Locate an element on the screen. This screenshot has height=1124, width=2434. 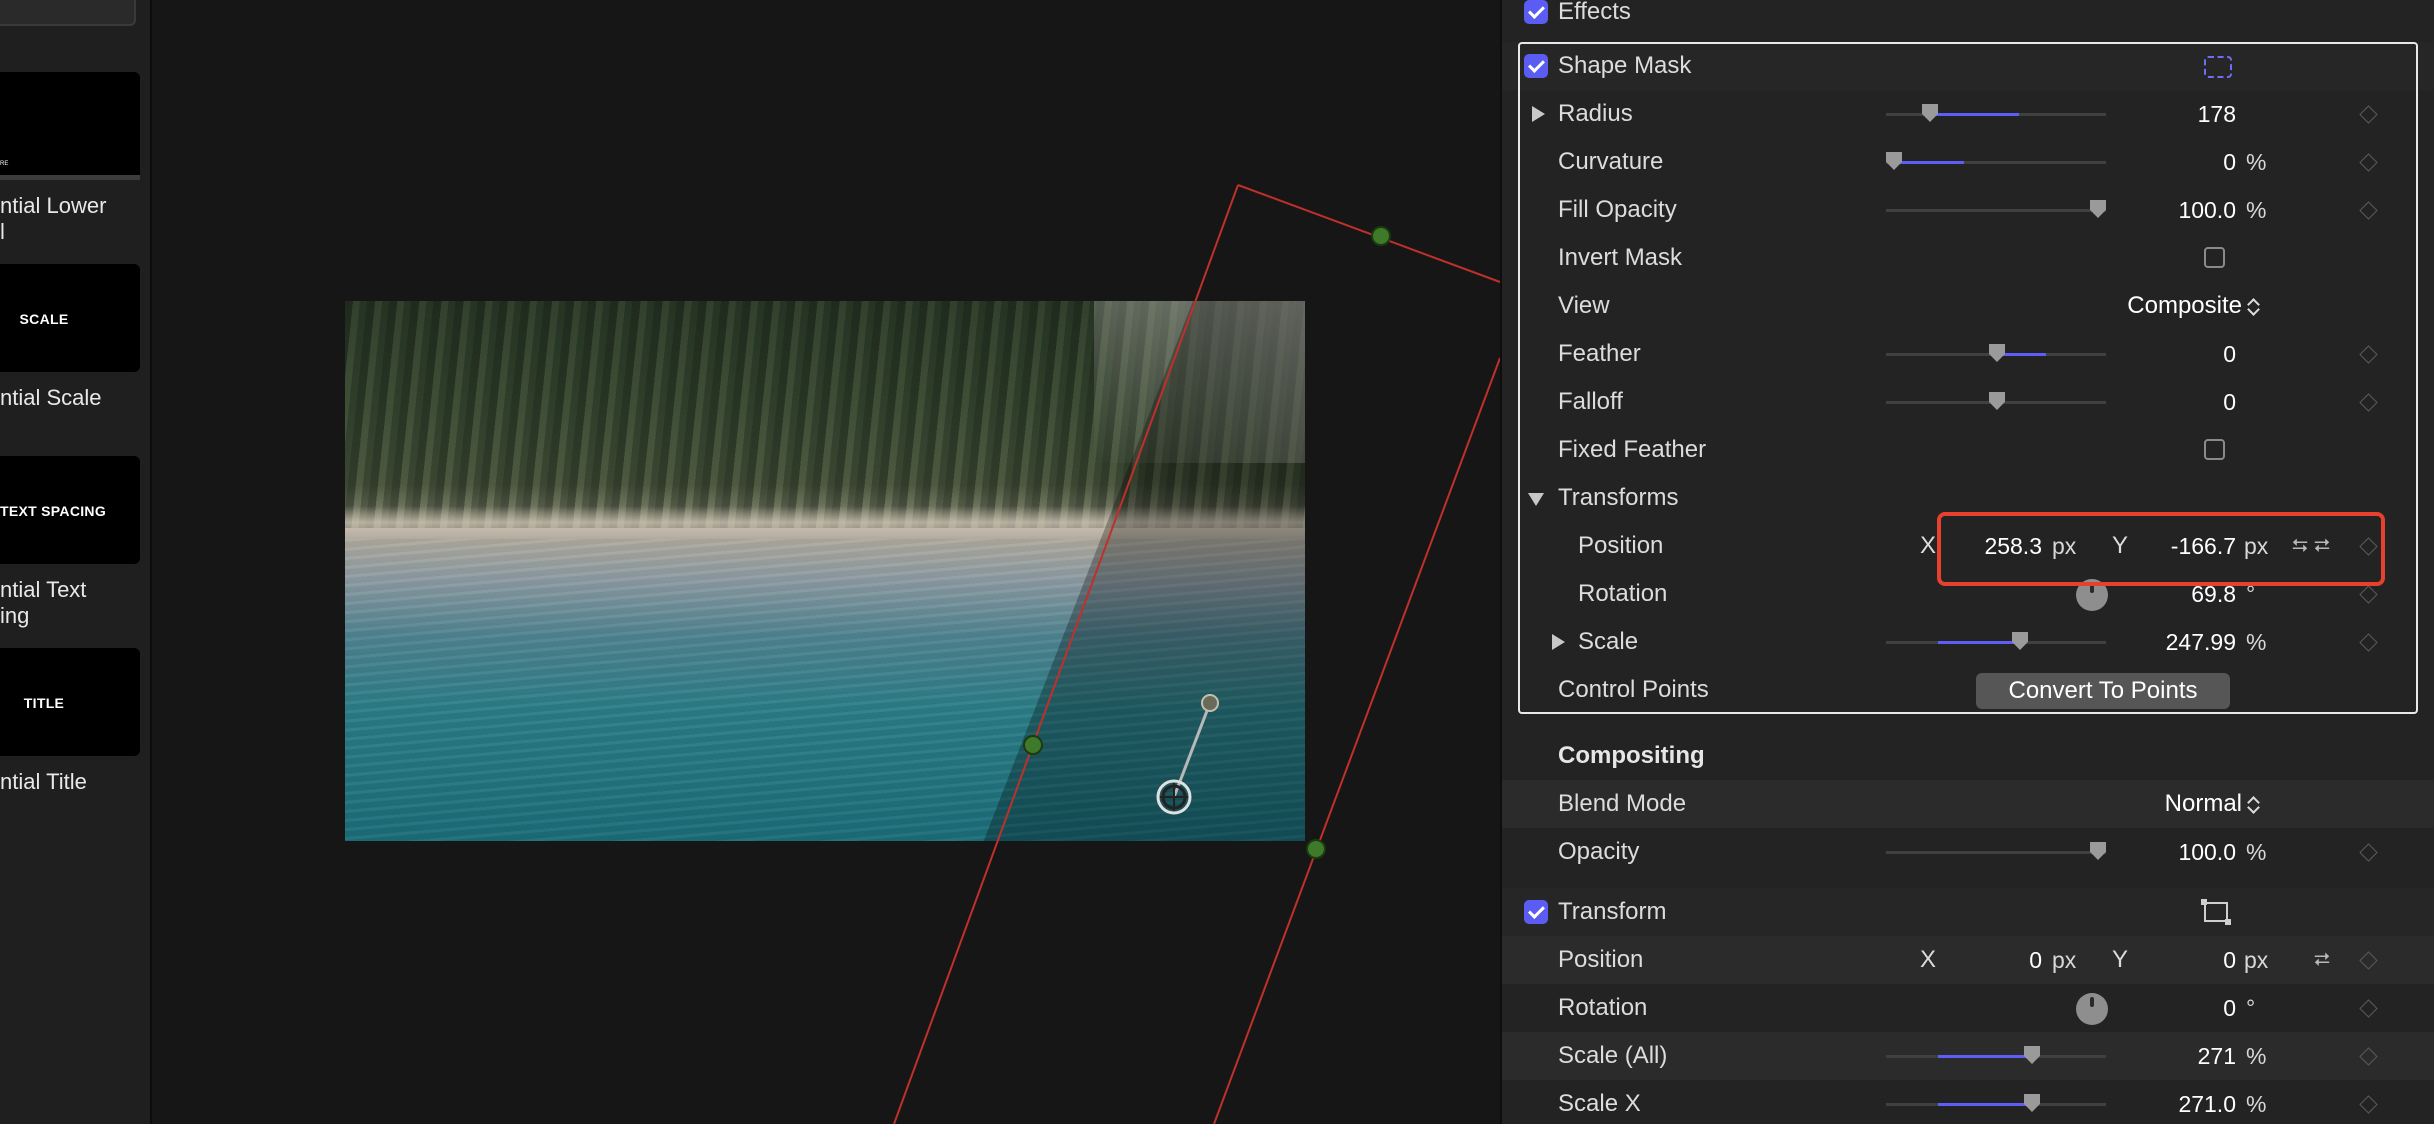
feather-value: 0 is located at coordinates (2199, 354).